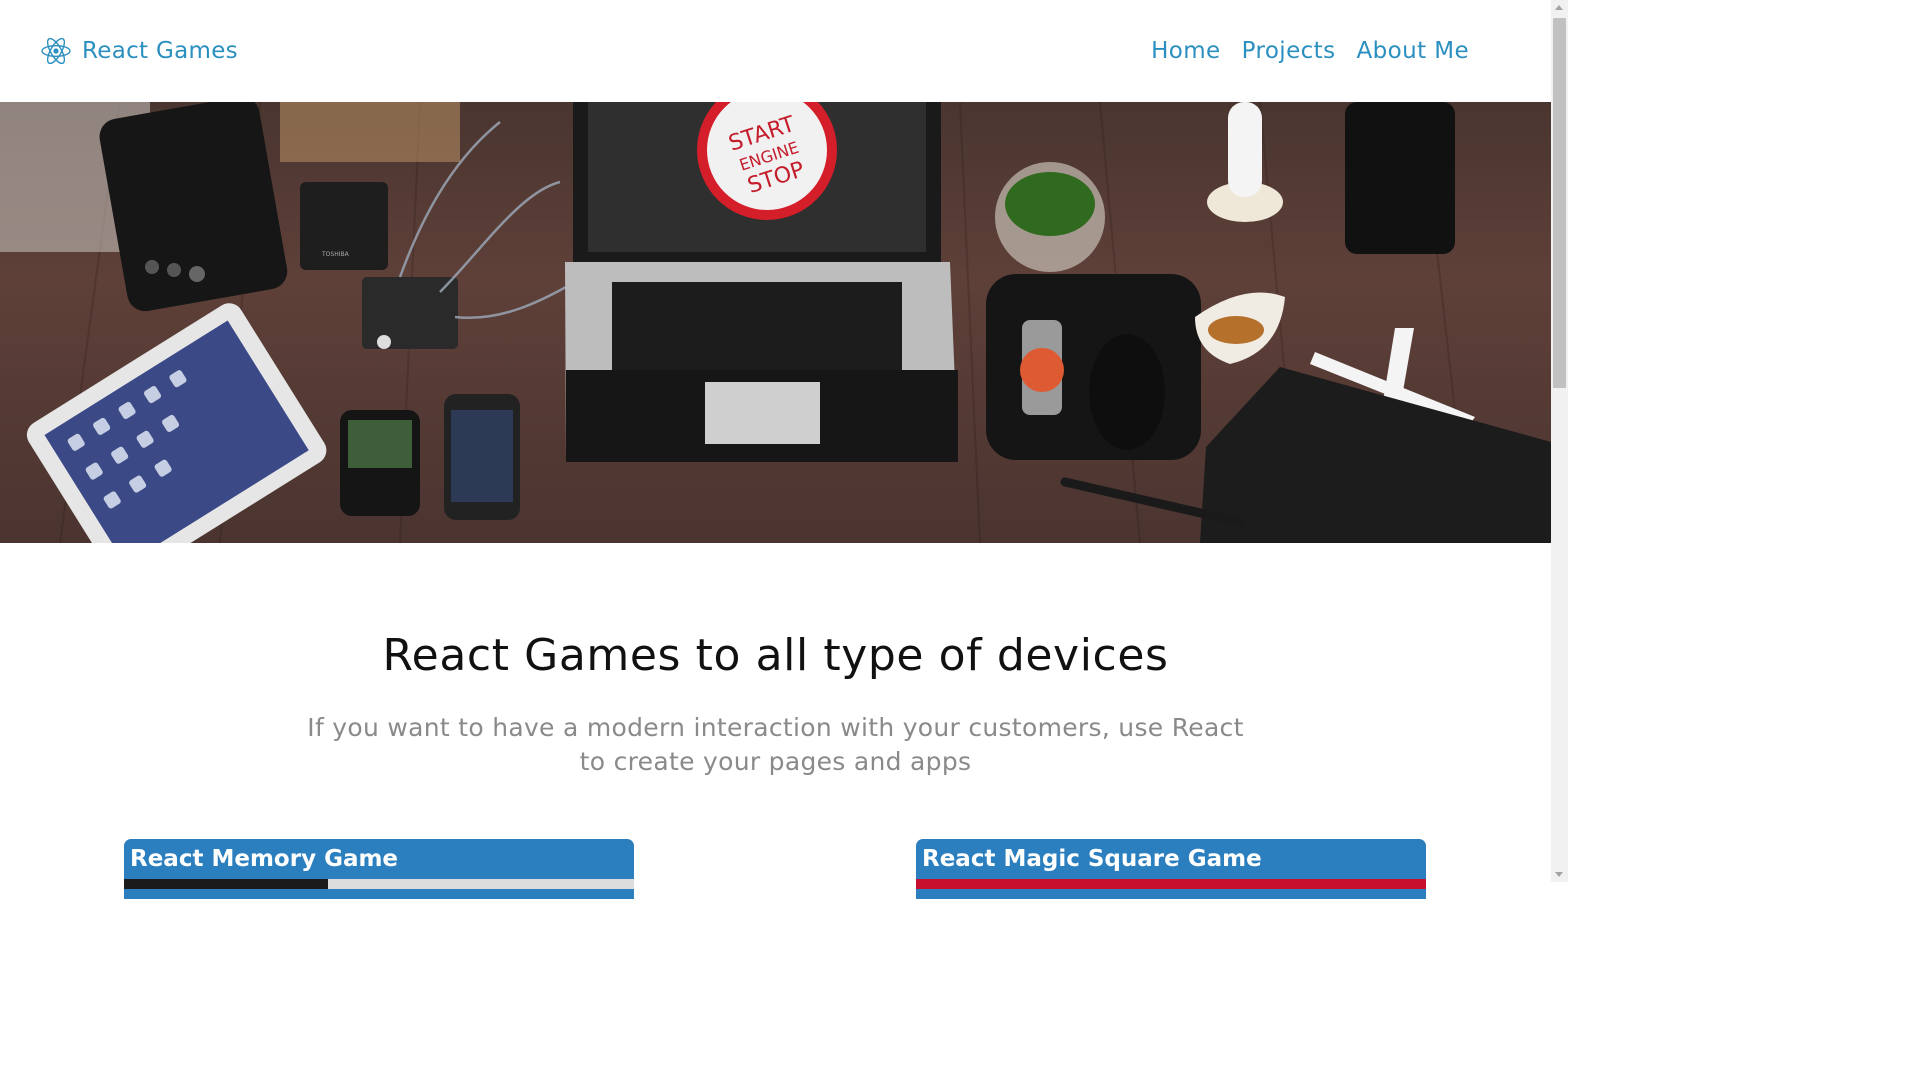 This screenshot has width=1920, height=1080. What do you see at coordinates (56, 51) in the screenshot?
I see `react-atom-icon` at bounding box center [56, 51].